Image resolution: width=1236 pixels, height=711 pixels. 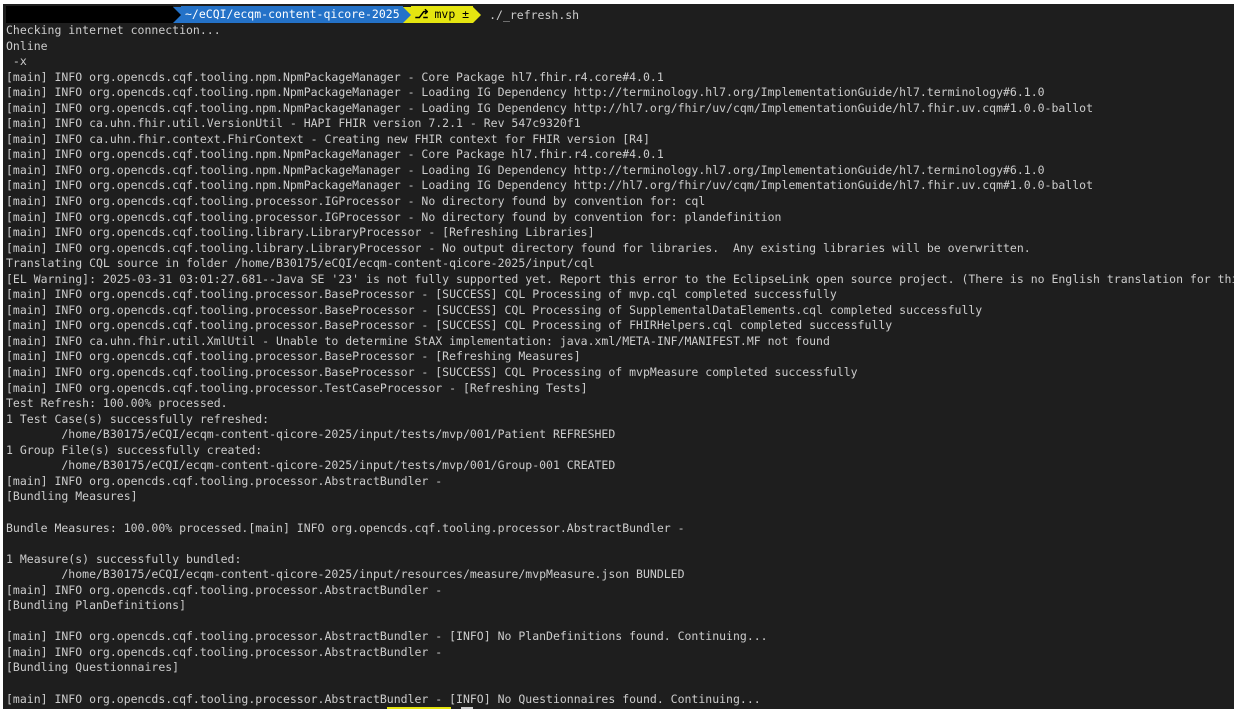 What do you see at coordinates (534, 14) in the screenshot?
I see `prompt-command: ./_refresh.sh` at bounding box center [534, 14].